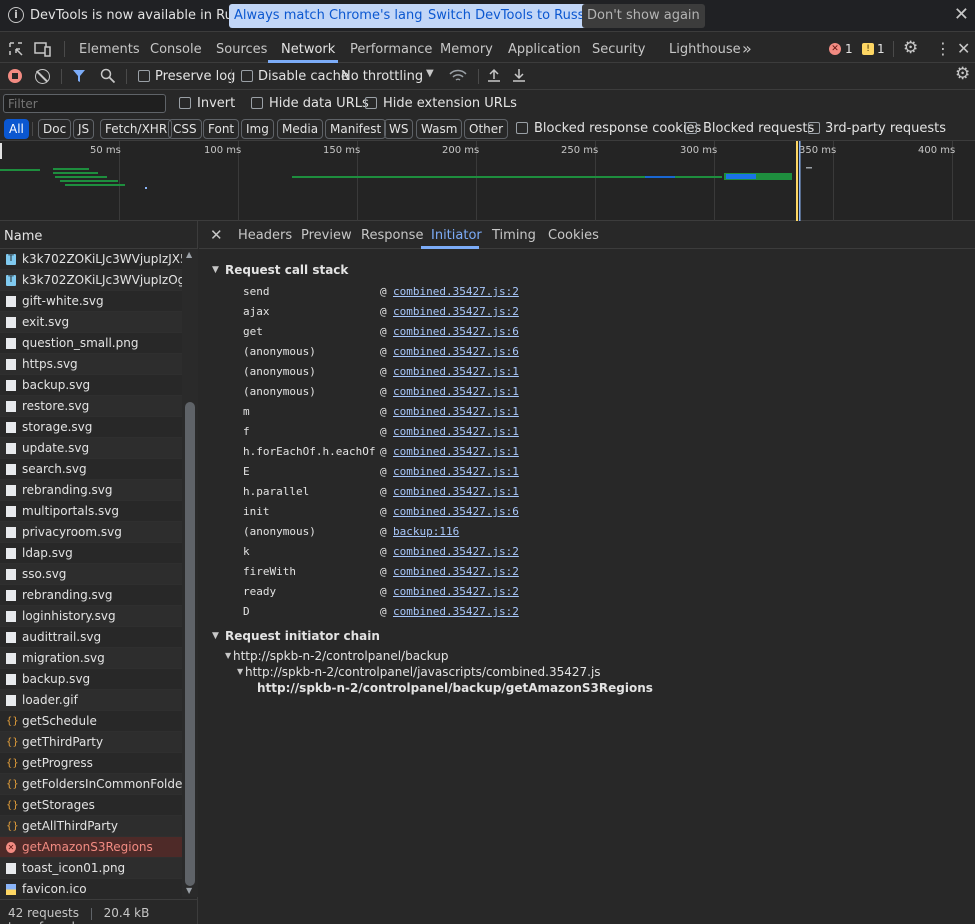 Image resolution: width=975 pixels, height=924 pixels. What do you see at coordinates (91, 868) in the screenshot?
I see `request-row: toast_icon01.png` at bounding box center [91, 868].